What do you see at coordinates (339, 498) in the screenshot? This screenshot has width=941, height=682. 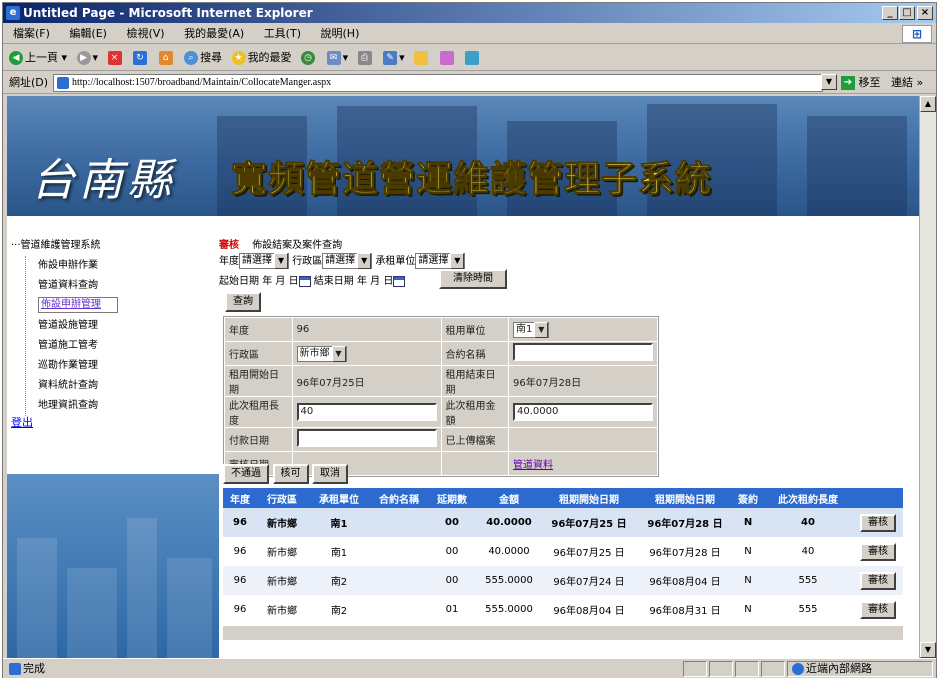 I see `col-lessee: 承租單位` at bounding box center [339, 498].